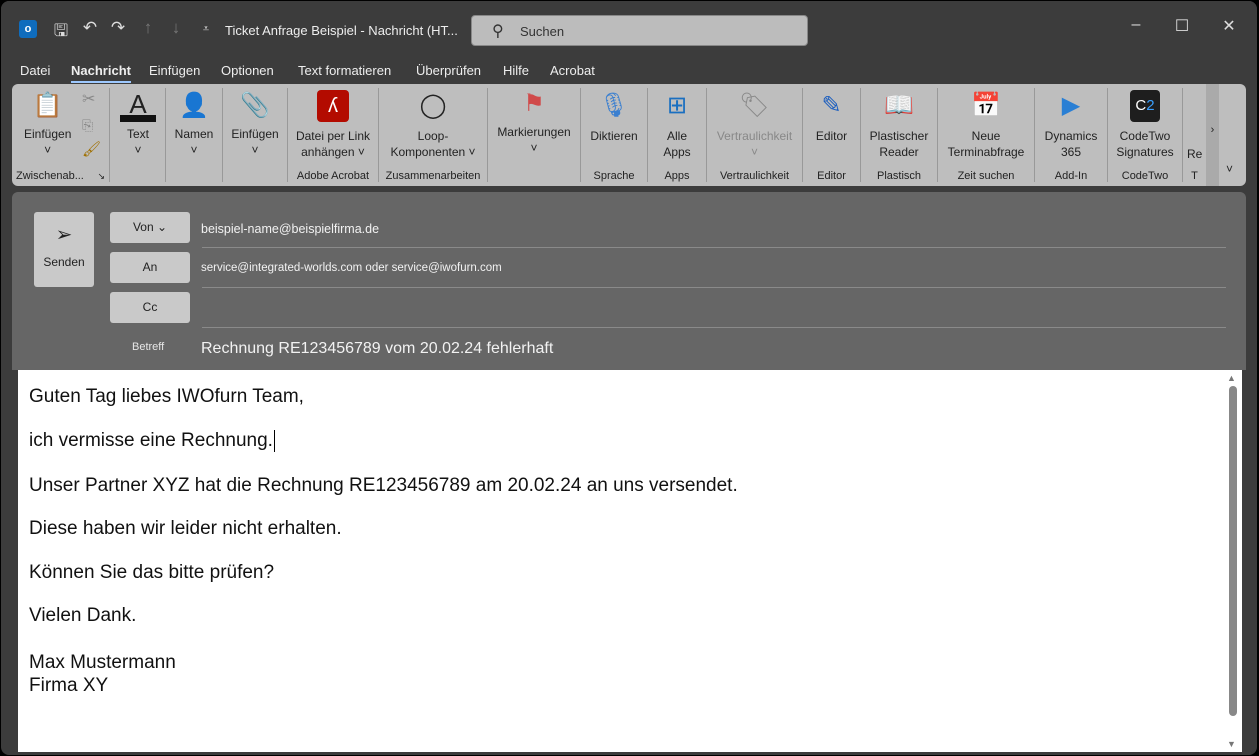 This screenshot has height=756, width=1259. I want to click on dictate-button: 🎙 Diktieren, so click(614, 117).